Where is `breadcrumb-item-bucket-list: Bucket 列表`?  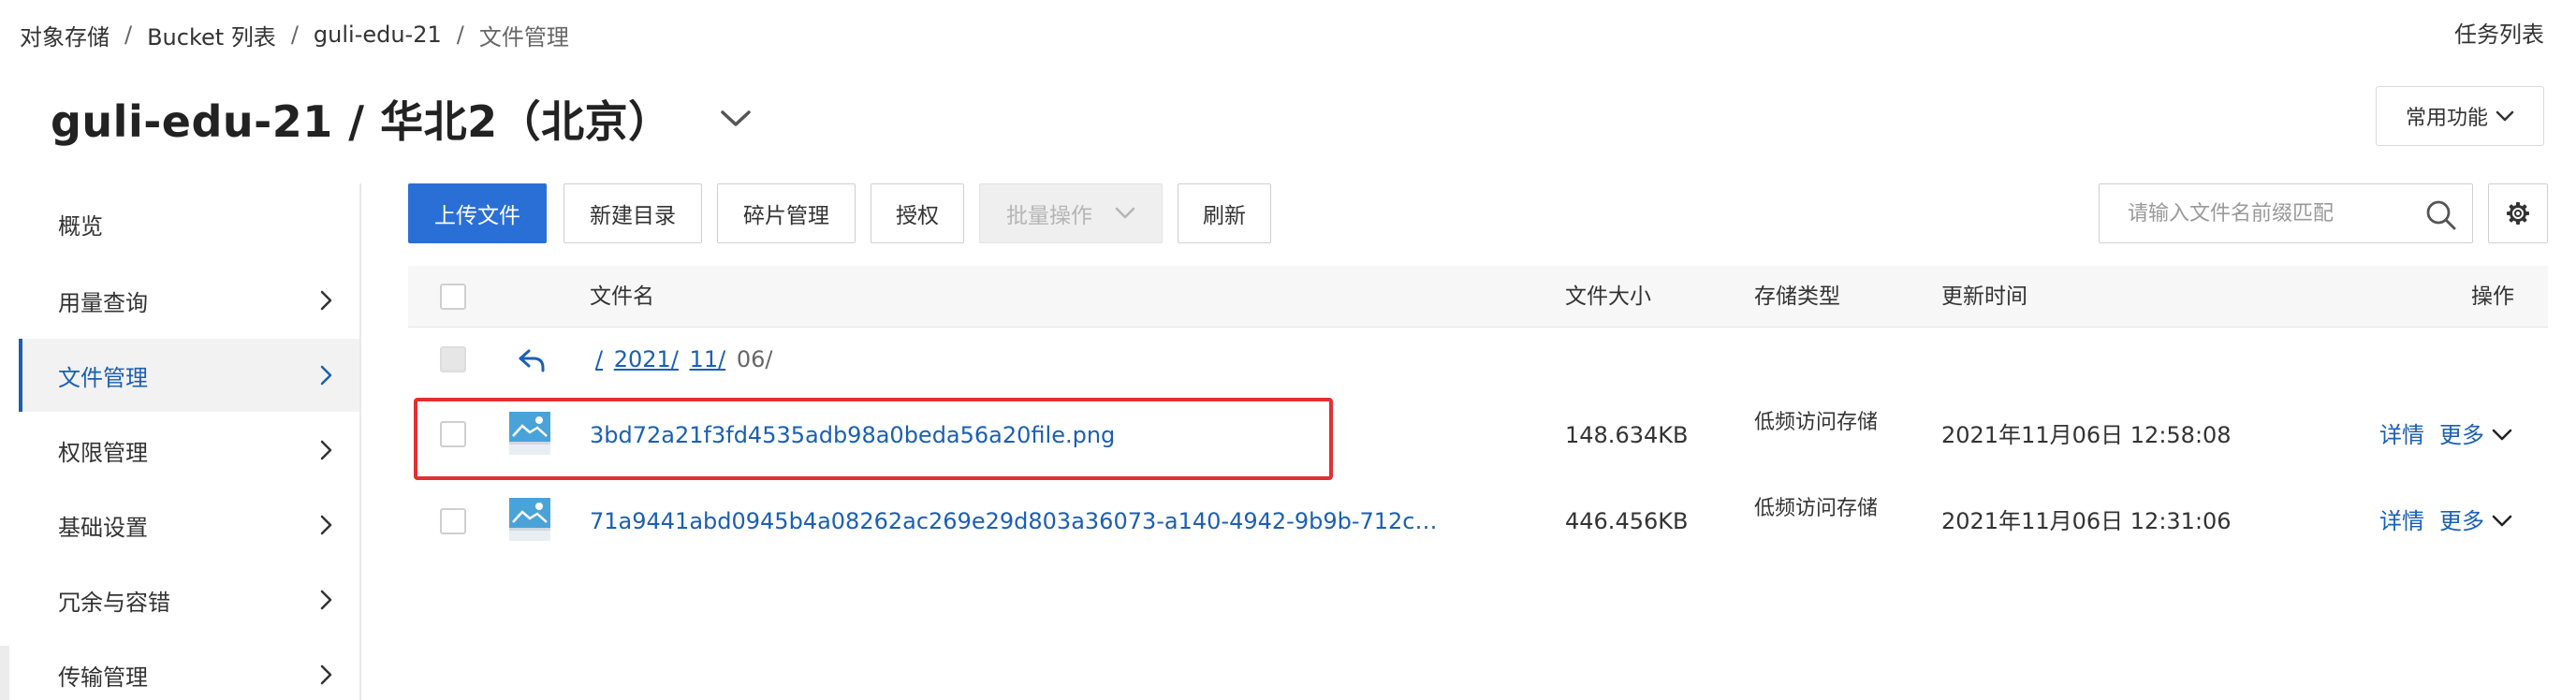
breadcrumb-item-bucket-list: Bucket 列表 is located at coordinates (211, 35).